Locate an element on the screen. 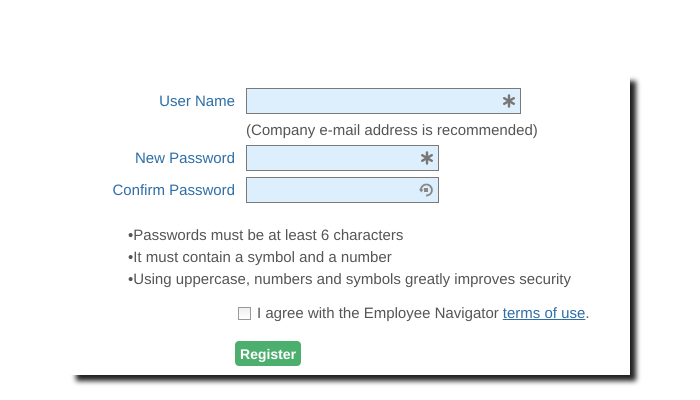 The height and width of the screenshot is (400, 700). agreement-text: I agree with the Employee Navigator is located at coordinates (378, 313).